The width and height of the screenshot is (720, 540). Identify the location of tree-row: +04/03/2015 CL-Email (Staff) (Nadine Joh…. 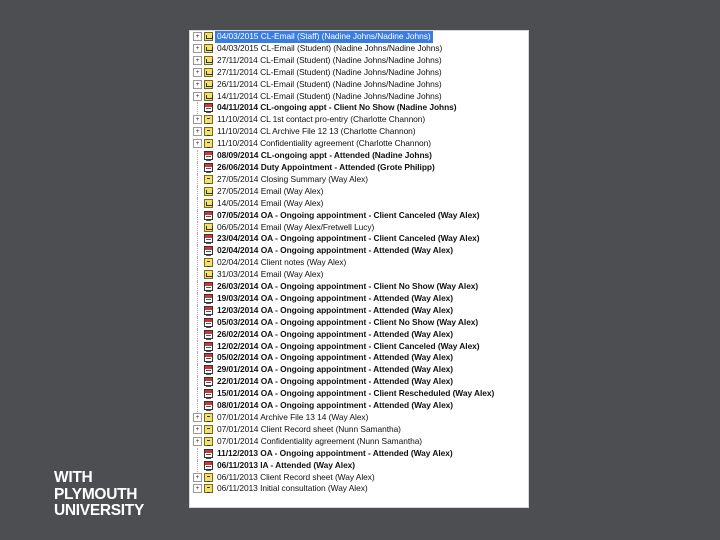
(359, 37).